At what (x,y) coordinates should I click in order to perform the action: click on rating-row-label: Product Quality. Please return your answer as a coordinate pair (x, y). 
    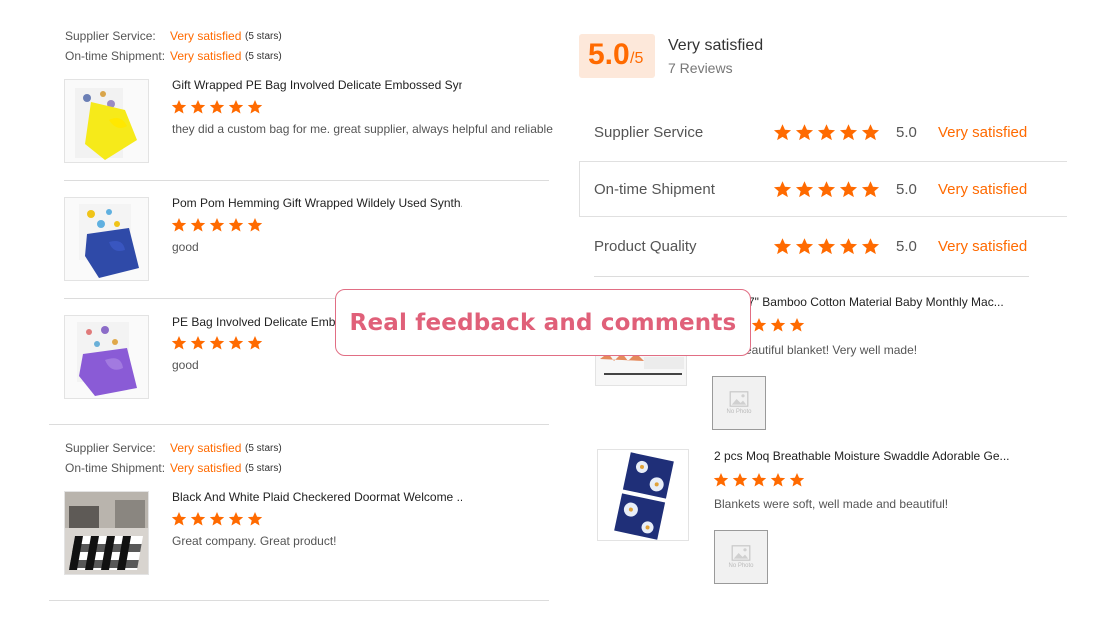
    Looking at the image, I should click on (645, 246).